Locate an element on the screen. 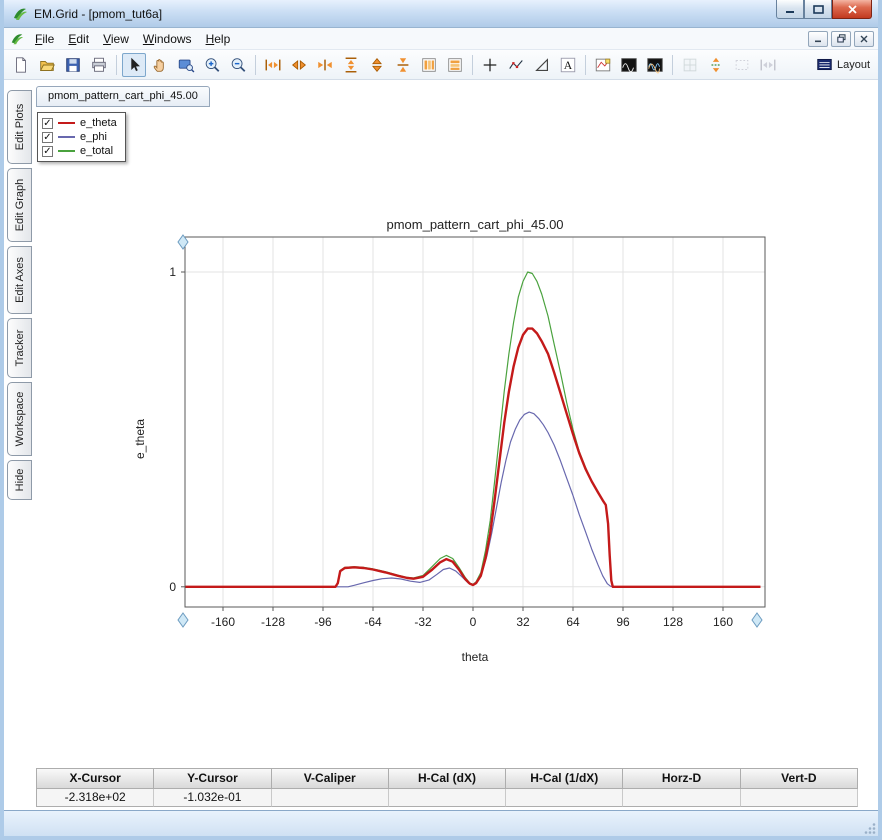 Image resolution: width=882 pixels, height=840 pixels. compress-x-axis-button is located at coordinates (325, 65).